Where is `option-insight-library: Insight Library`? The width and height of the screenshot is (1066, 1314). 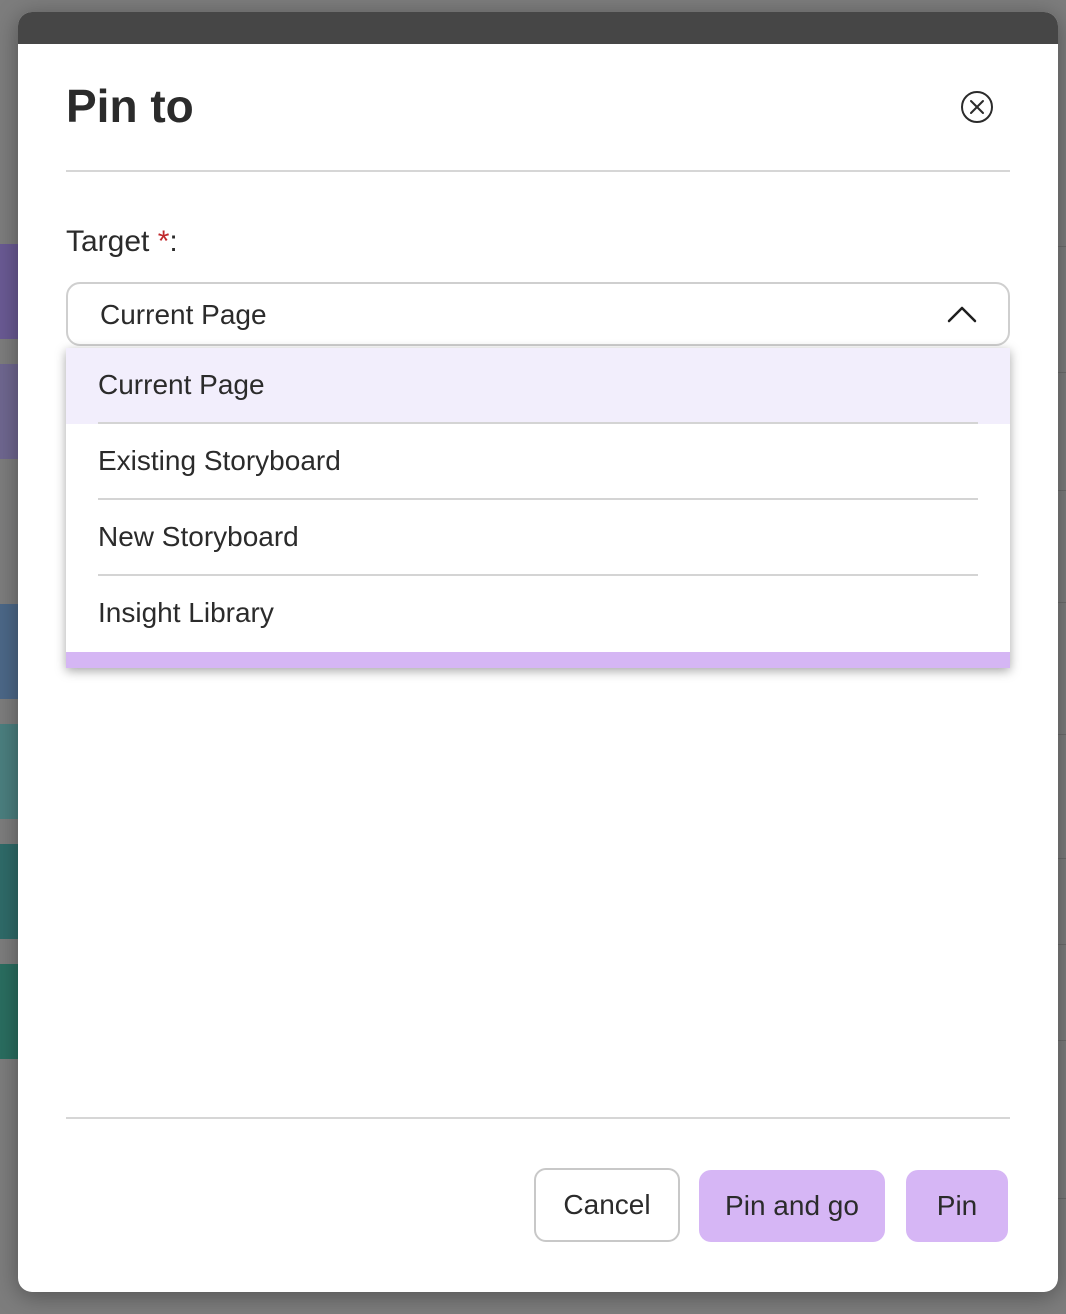
option-insight-library: Insight Library is located at coordinates (538, 614).